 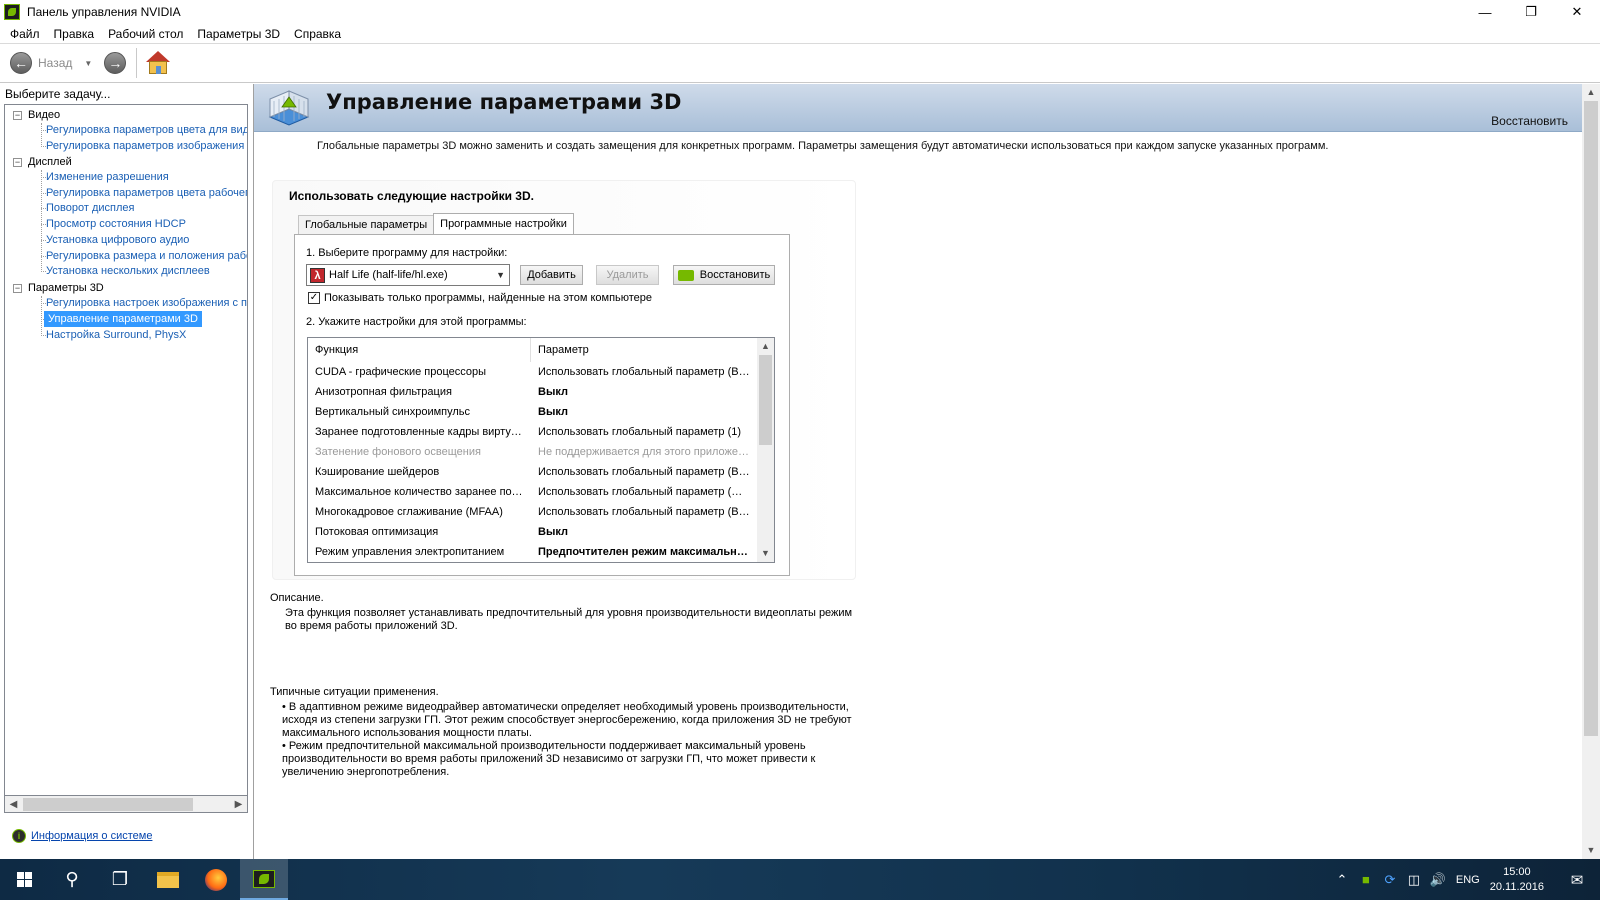 I want to click on windows-logo-icon, so click(x=24, y=879).